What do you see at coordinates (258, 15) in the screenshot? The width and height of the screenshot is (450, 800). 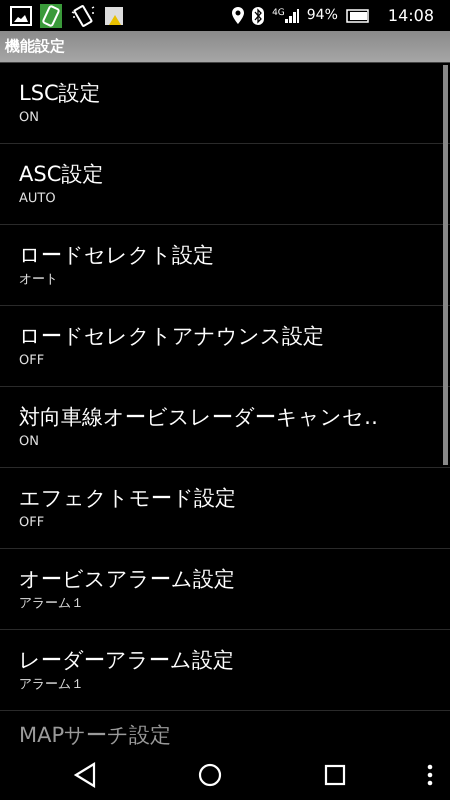 I see `bluetooth-icon` at bounding box center [258, 15].